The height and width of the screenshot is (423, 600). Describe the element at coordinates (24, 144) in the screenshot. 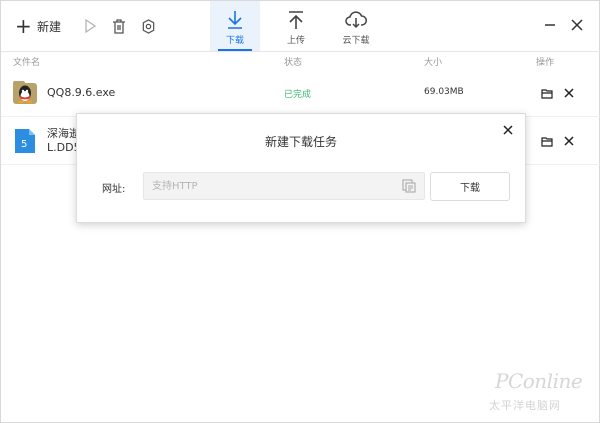

I see `svg-text: 5` at that location.